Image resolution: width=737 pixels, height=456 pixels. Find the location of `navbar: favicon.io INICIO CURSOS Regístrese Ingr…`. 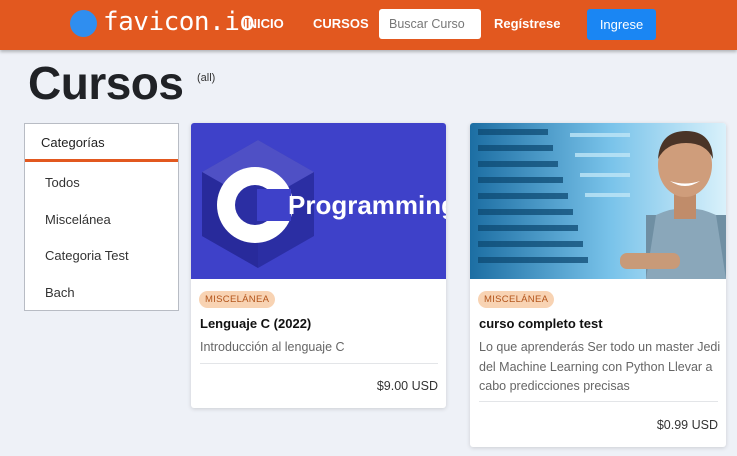

navbar: favicon.io INICIO CURSOS Regístrese Ingr… is located at coordinates (368, 25).